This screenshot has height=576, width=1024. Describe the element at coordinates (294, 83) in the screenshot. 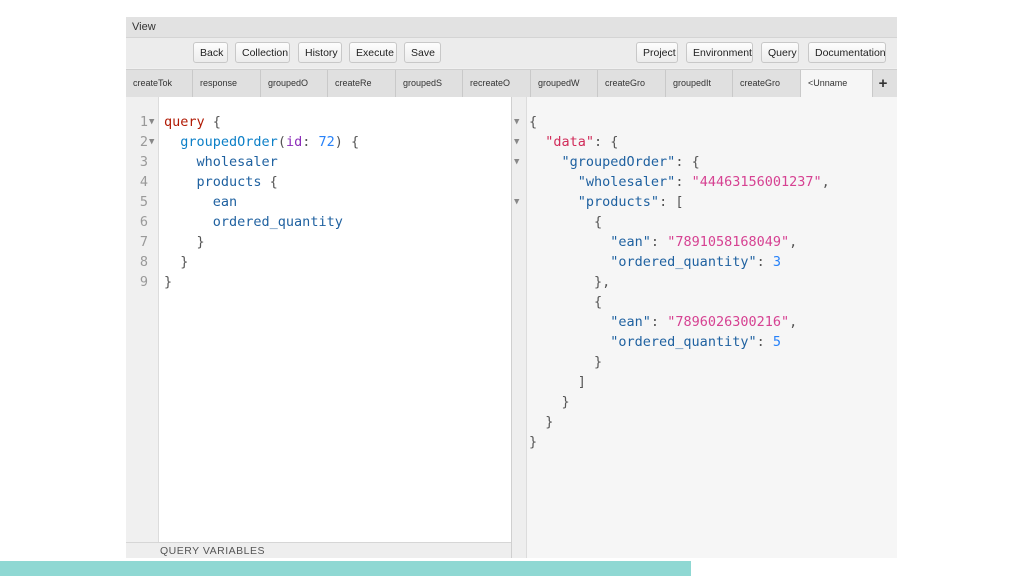

I see `tab-2: groupedO` at that location.